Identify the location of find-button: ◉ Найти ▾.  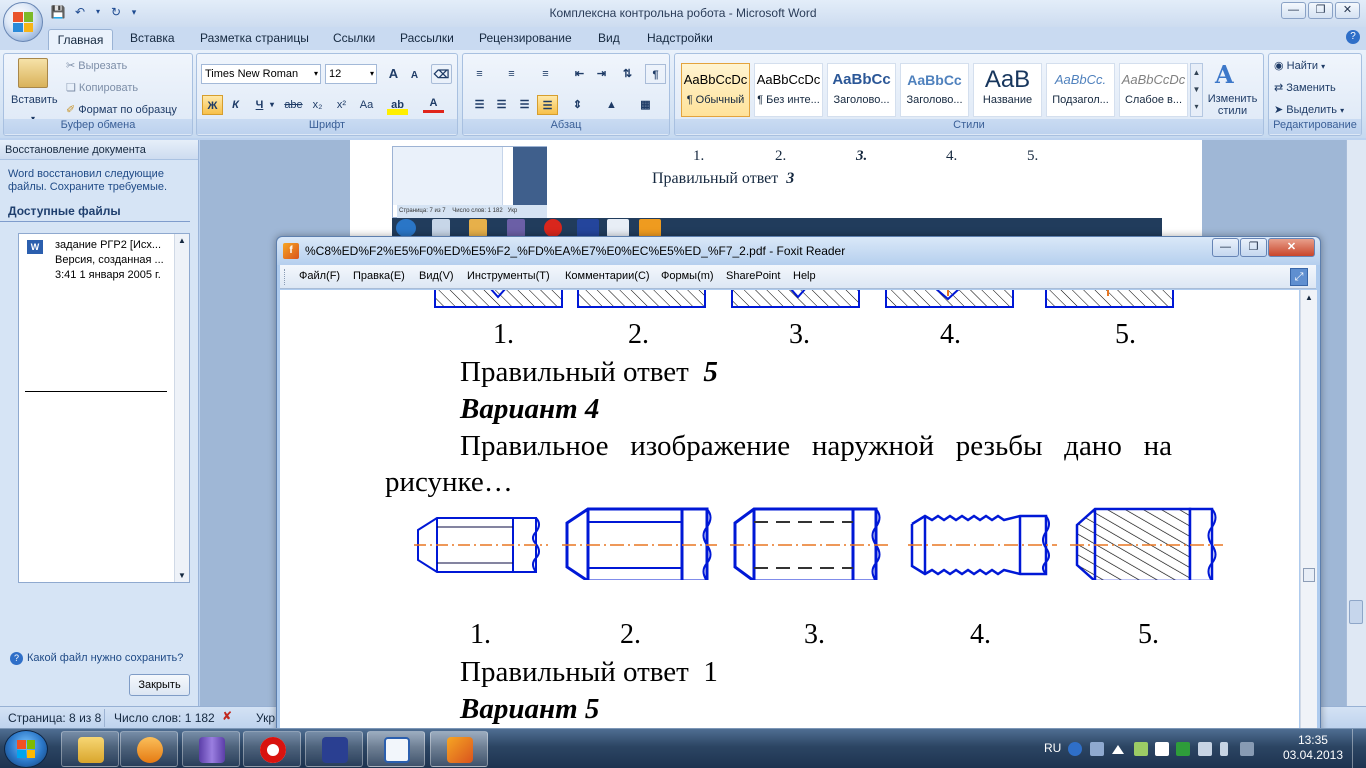
(1299, 65).